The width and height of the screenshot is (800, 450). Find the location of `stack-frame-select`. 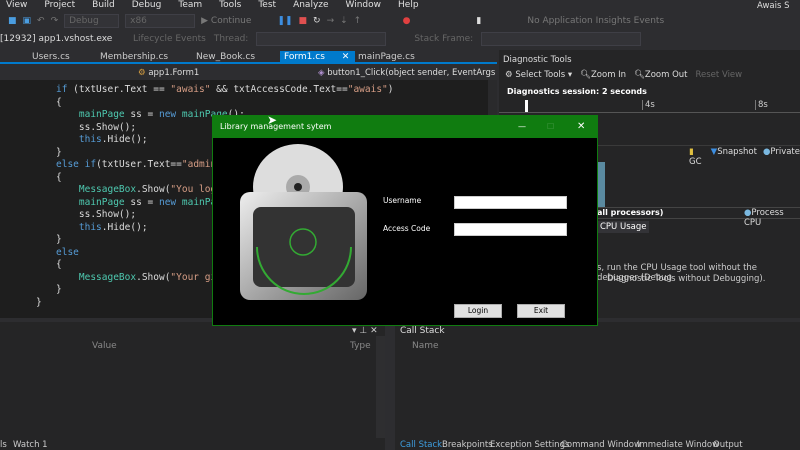

stack-frame-select is located at coordinates (561, 38).